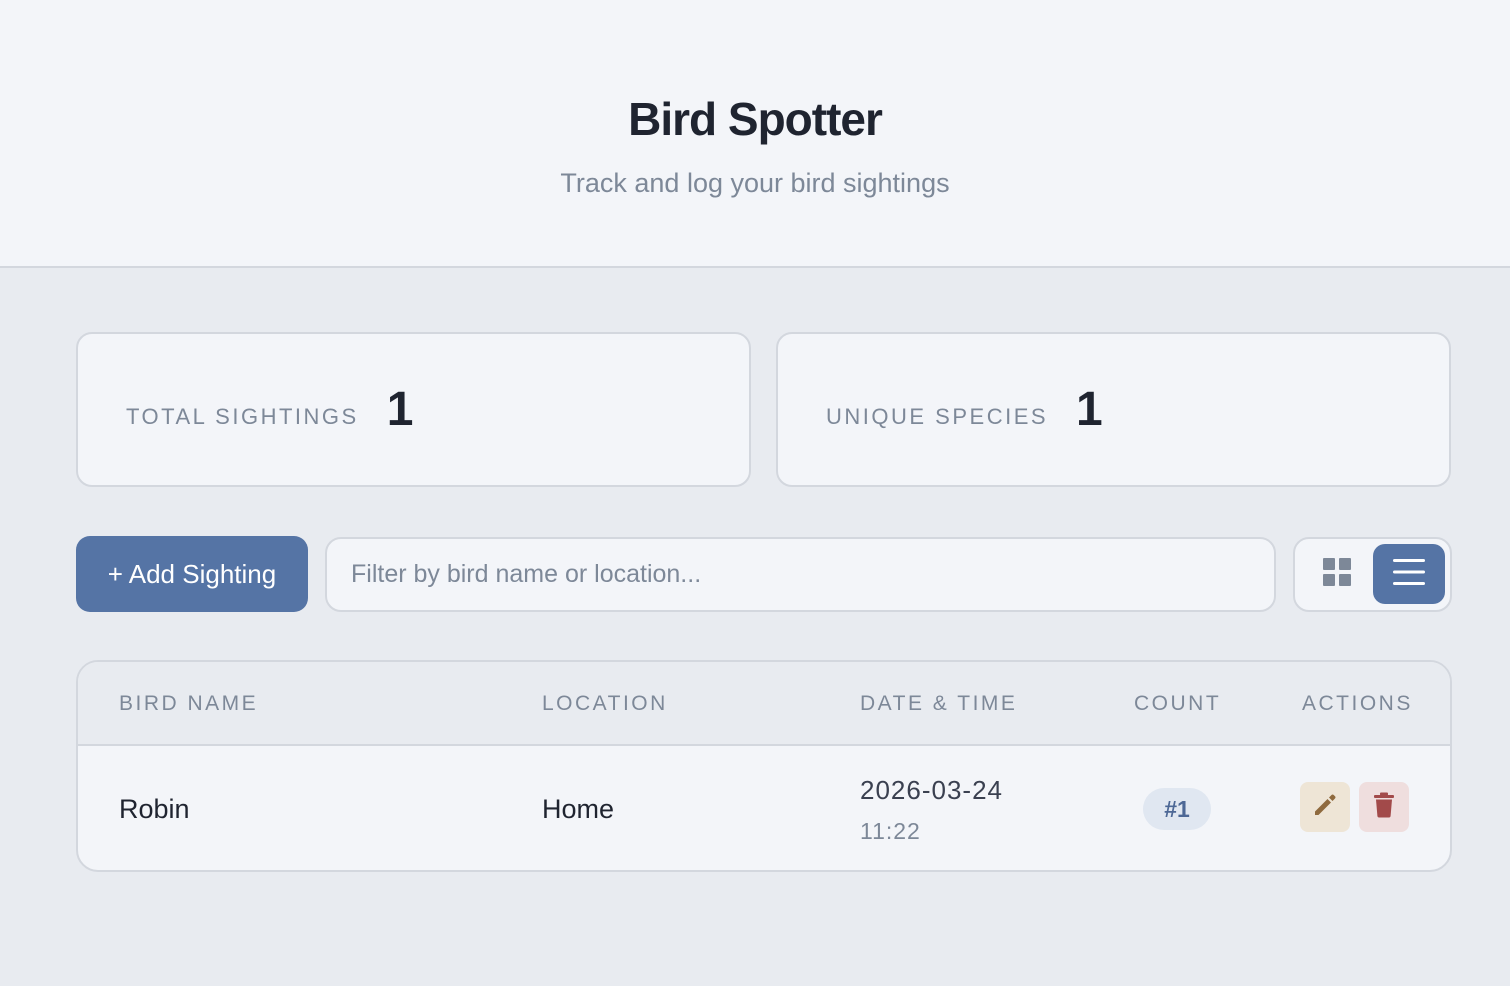  What do you see at coordinates (1177, 809) in the screenshot?
I see `count-badge: #1` at bounding box center [1177, 809].